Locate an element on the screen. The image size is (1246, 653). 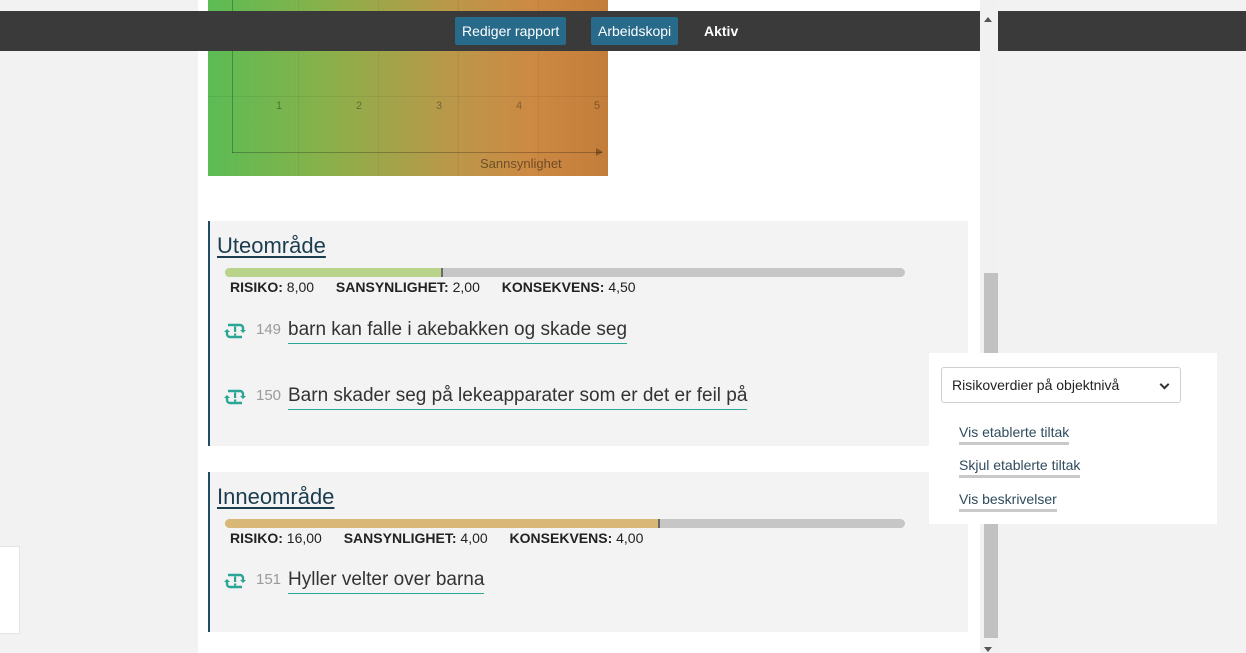
scrollbar is located at coordinates (989, 326).